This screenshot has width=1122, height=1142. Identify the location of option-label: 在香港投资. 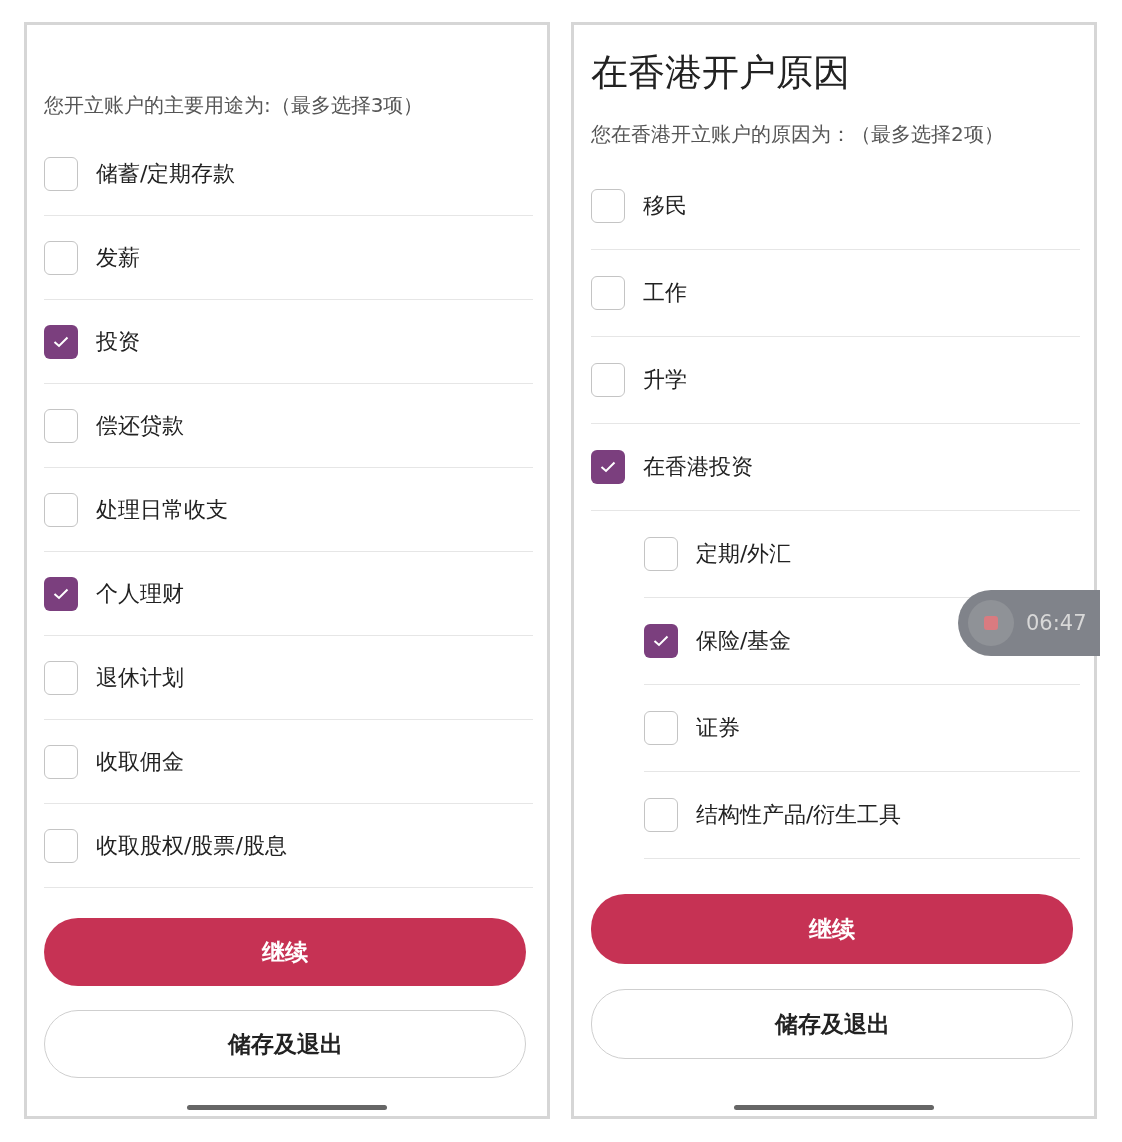
(698, 467).